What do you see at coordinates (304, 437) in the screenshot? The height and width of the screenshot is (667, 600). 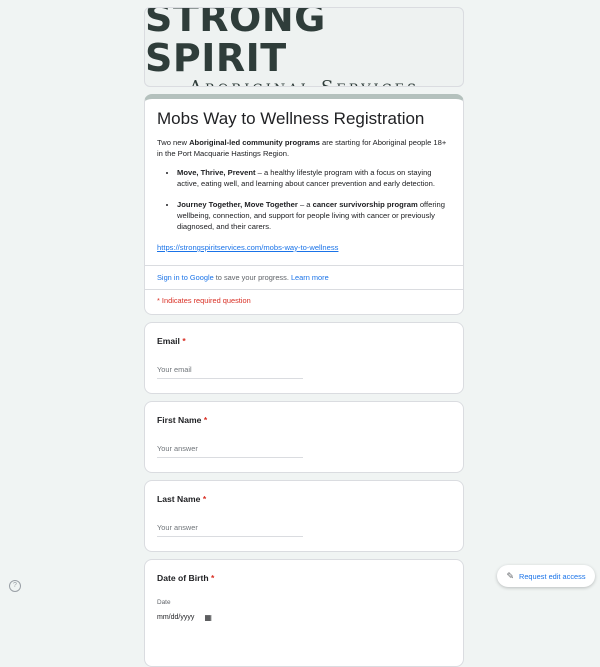 I see `question-first-name: First Name *` at bounding box center [304, 437].